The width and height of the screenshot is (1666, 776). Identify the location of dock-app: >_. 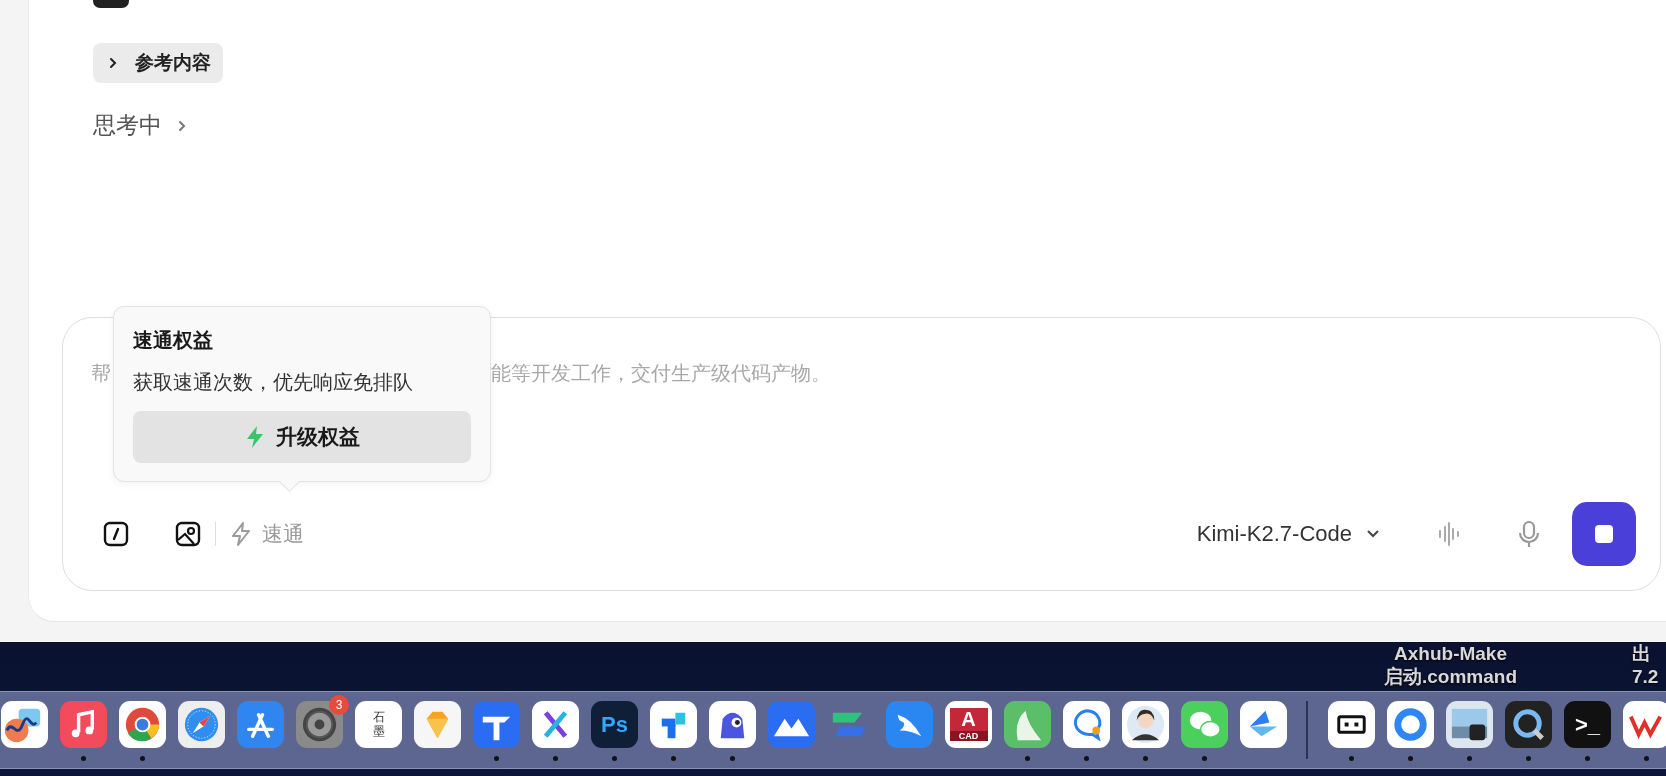
(1587, 724).